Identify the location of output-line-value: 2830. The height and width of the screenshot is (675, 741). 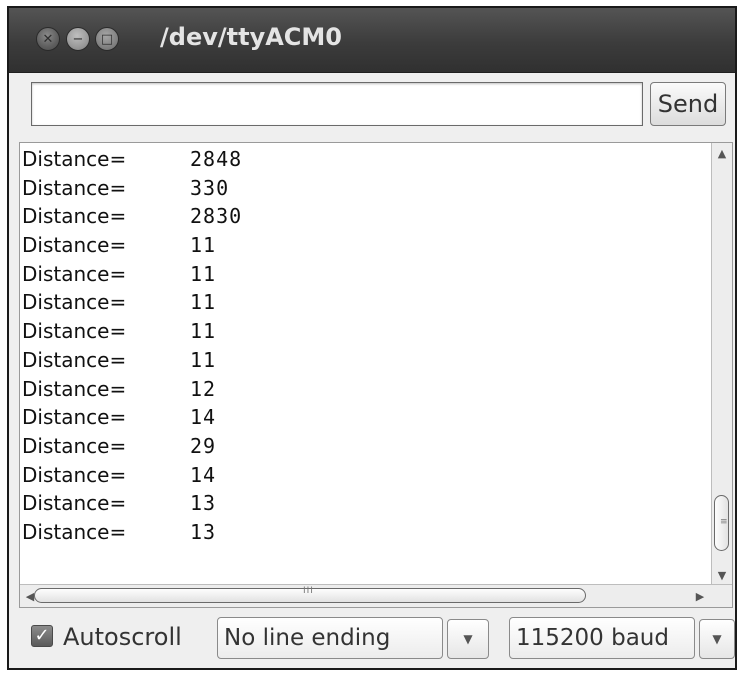
(216, 216).